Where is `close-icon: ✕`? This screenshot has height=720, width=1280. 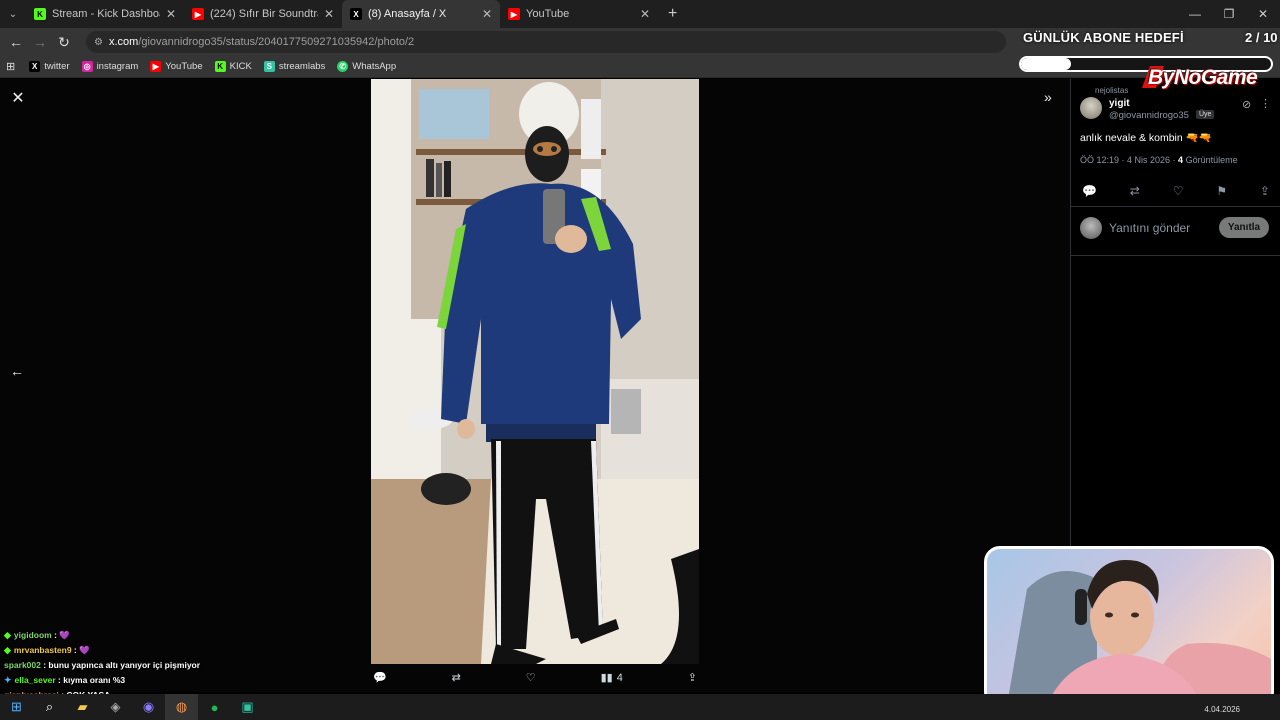 close-icon: ✕ is located at coordinates (18, 99).